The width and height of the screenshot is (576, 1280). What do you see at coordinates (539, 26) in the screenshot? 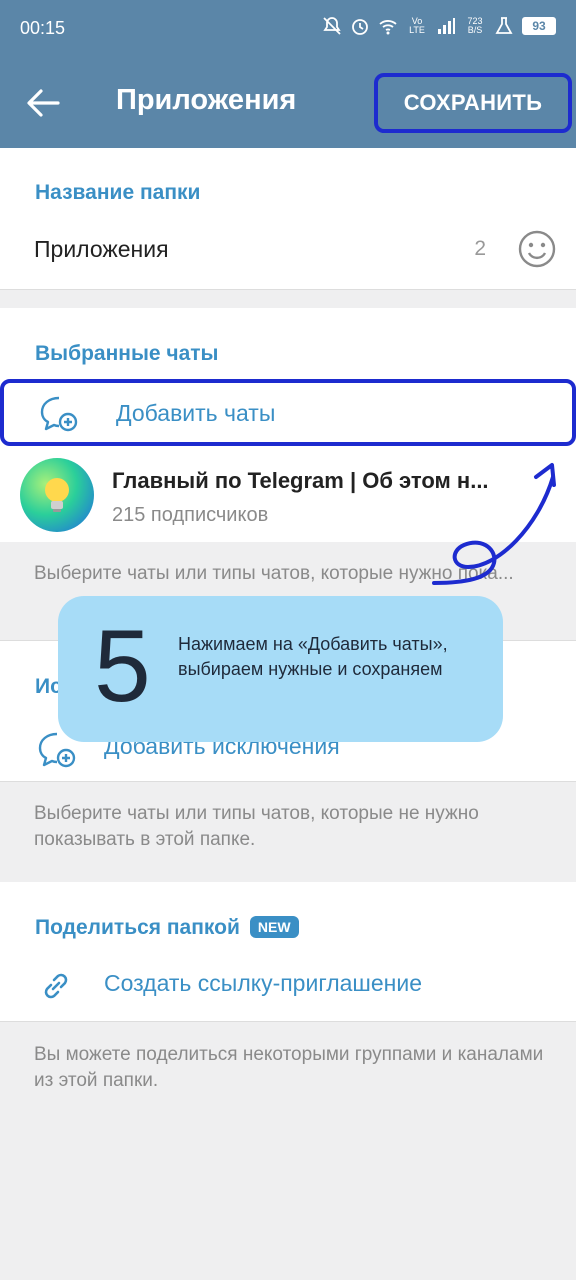
I see `battery-indicator: 93` at bounding box center [539, 26].